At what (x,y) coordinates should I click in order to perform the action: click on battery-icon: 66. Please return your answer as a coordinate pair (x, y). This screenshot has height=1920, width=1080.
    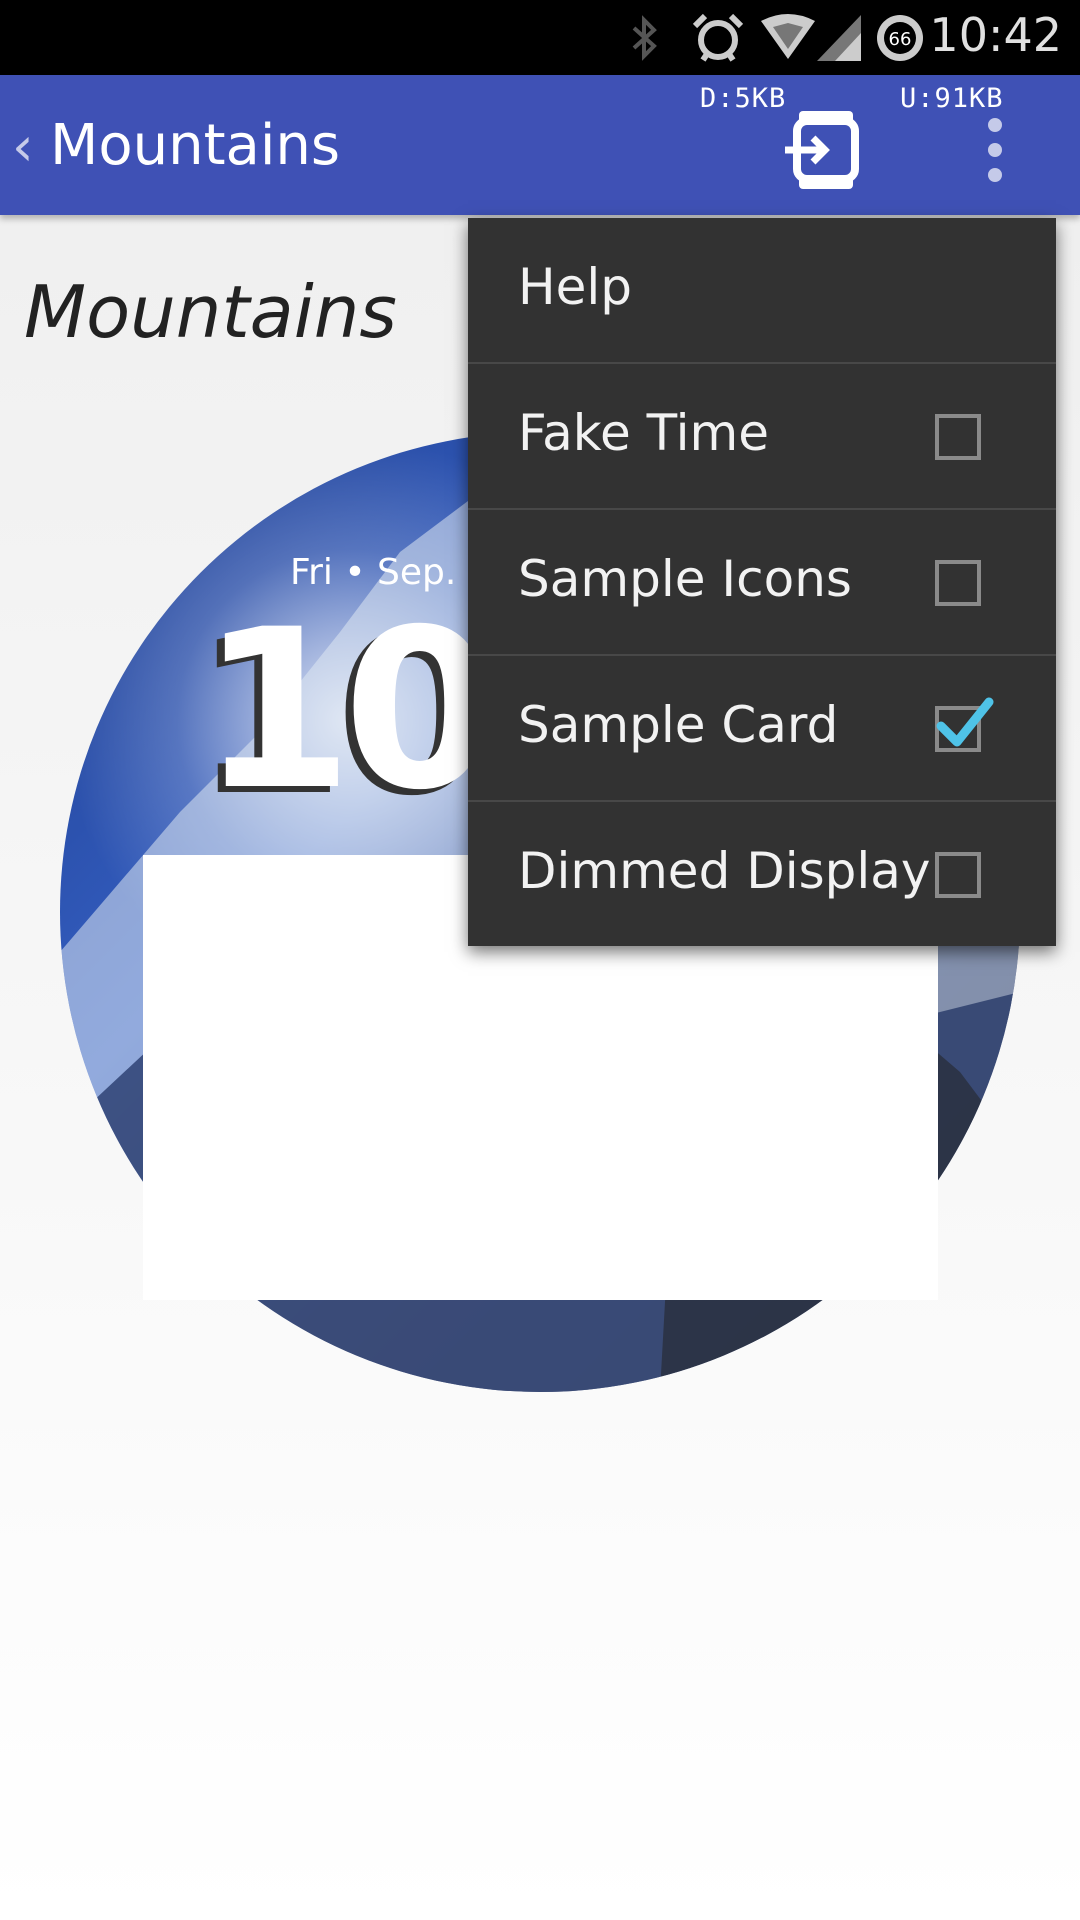
    Looking at the image, I should click on (900, 38).